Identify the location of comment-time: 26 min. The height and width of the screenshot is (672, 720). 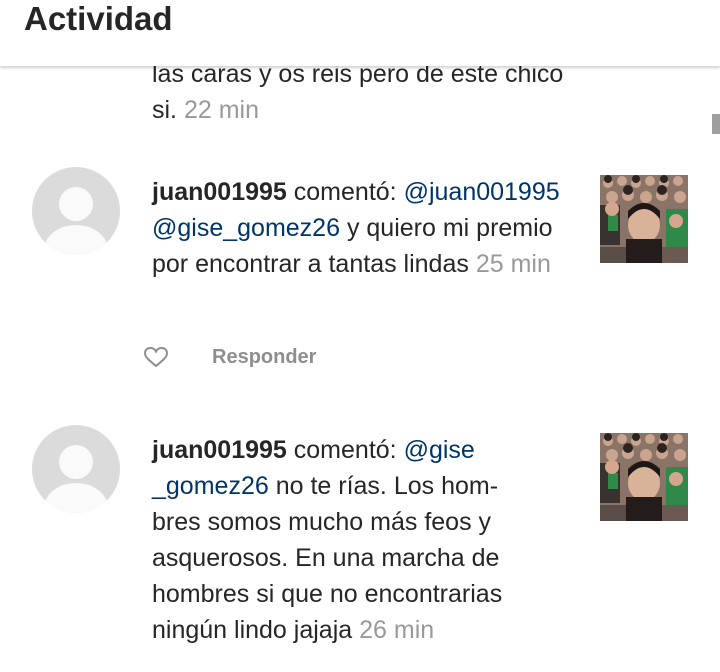
(397, 630).